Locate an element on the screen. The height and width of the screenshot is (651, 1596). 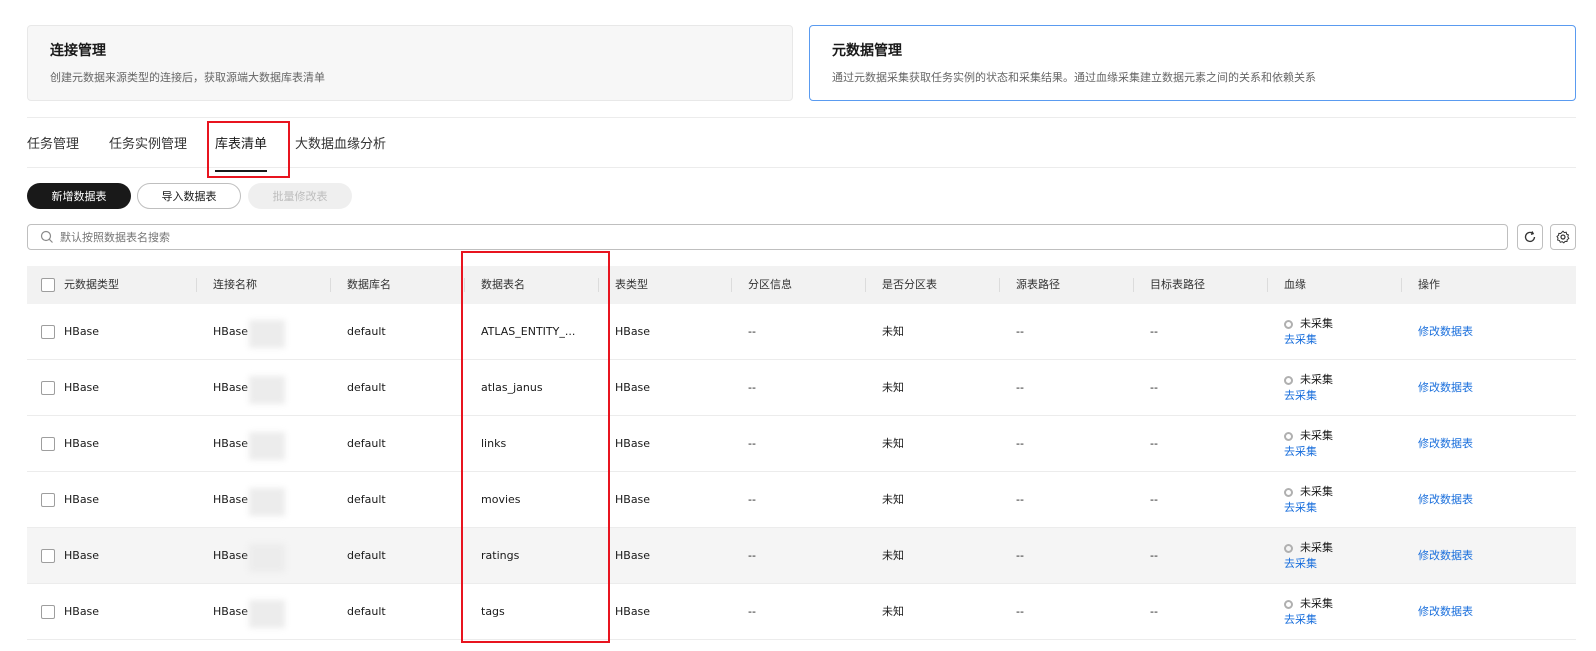
connection-management-card: 连接管理 创建元数据来源类型的连接后，获取源端大数据库表清单 is located at coordinates (410, 63).